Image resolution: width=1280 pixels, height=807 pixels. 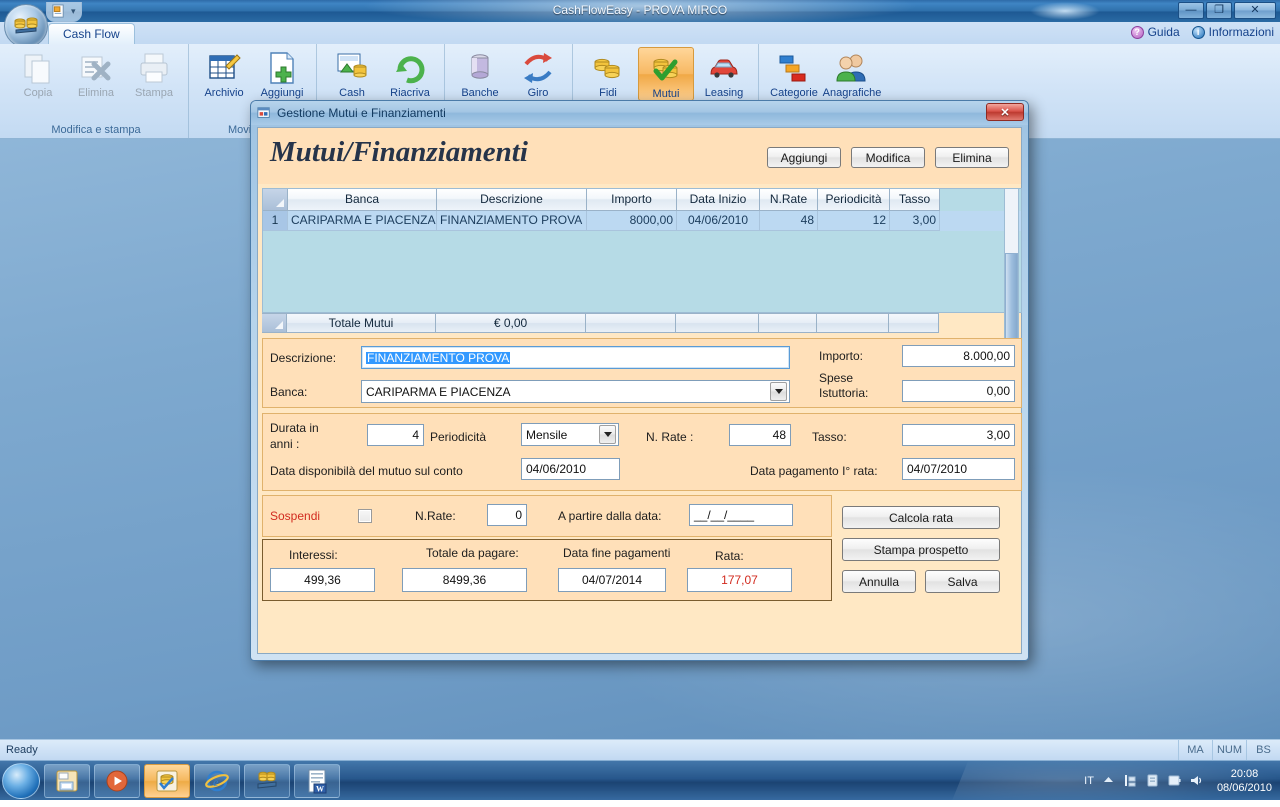 What do you see at coordinates (365, 516) in the screenshot?
I see `sospendi-checkbox` at bounding box center [365, 516].